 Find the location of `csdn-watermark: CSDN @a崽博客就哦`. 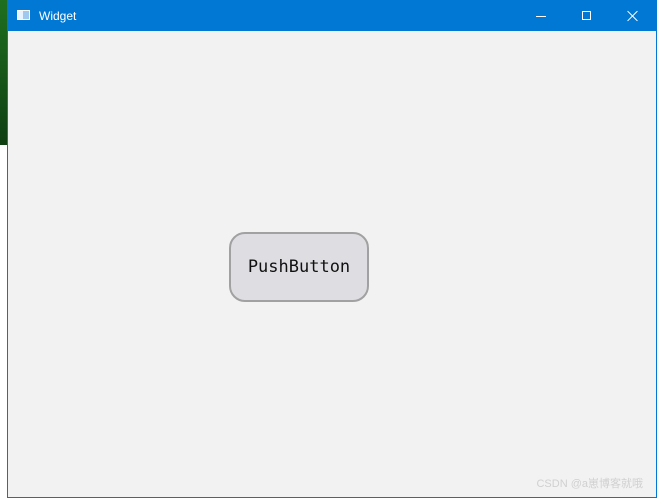

csdn-watermark: CSDN @a崽博客就哦 is located at coordinates (589, 484).